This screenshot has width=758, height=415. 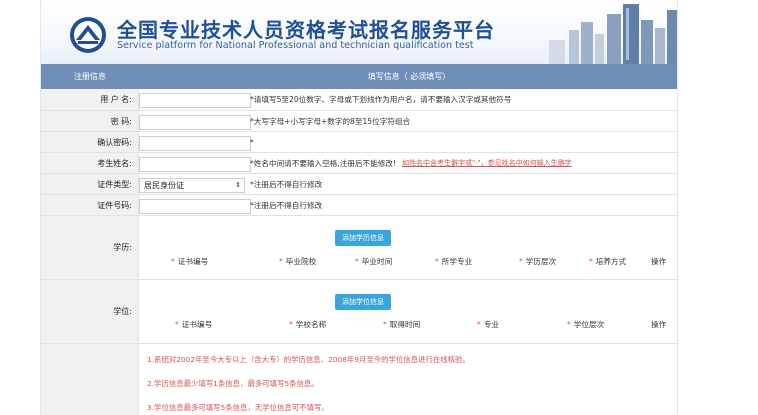 I want to click on deg-col-major: * 专业, so click(x=488, y=324).